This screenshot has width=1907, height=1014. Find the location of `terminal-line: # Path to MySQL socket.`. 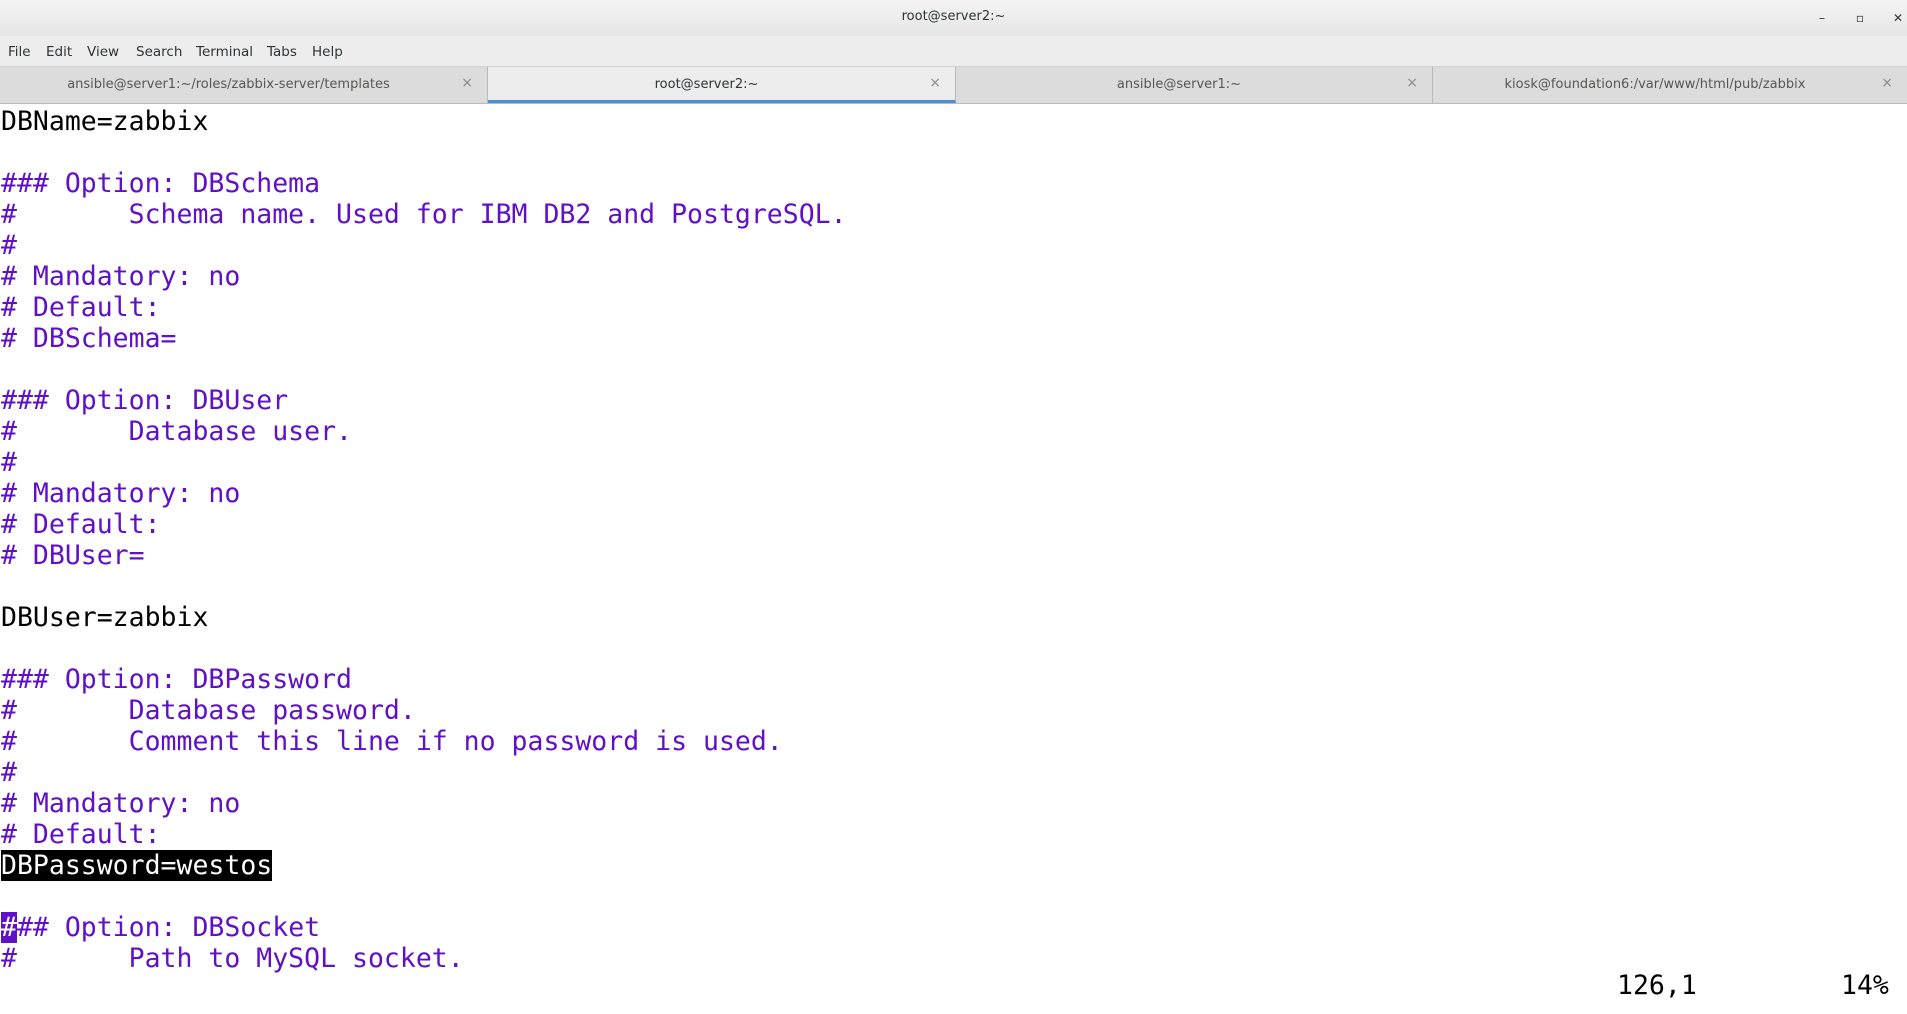

terminal-line: # Path to MySQL socket. is located at coordinates (232, 958).